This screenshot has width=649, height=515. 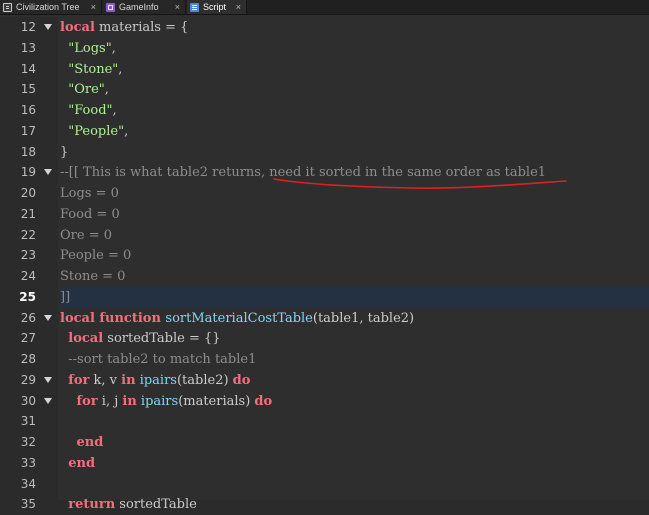 I want to click on code-token: sortMaterialCostTable, so click(x=239, y=318).